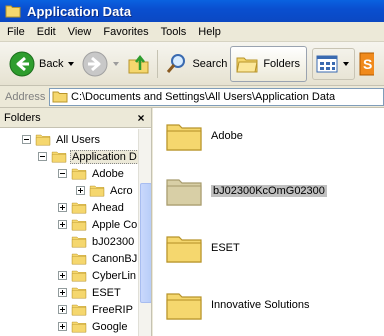 Image resolution: width=384 pixels, height=336 pixels. What do you see at coordinates (22, 117) in the screenshot?
I see `folders-pane-title: Folders` at bounding box center [22, 117].